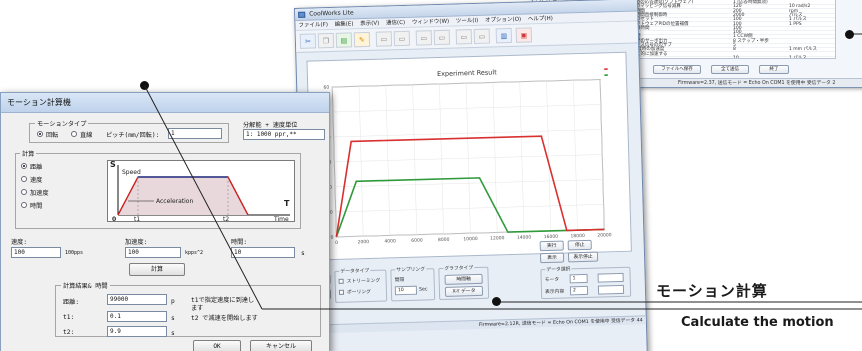 This screenshot has width=862, height=351. I want to click on x-tick-label: 6000, so click(417, 240).